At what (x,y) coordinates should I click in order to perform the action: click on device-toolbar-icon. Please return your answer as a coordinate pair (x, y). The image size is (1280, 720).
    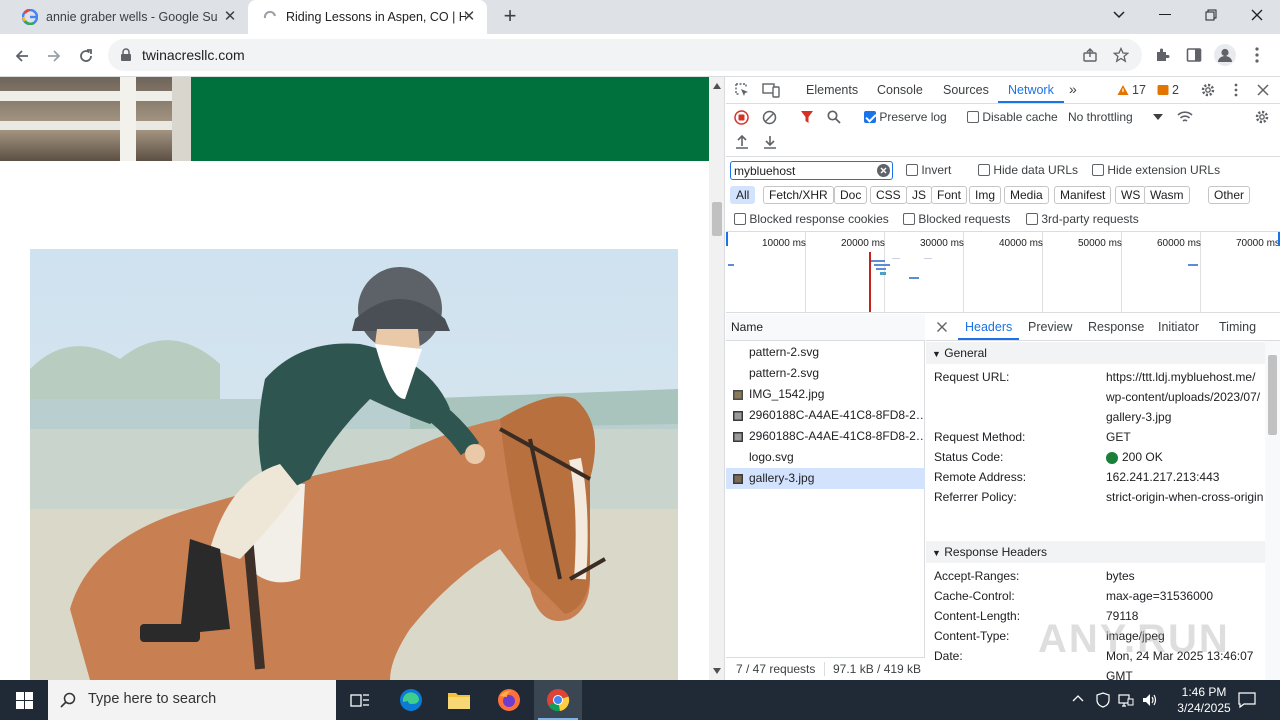
    Looking at the image, I should click on (771, 90).